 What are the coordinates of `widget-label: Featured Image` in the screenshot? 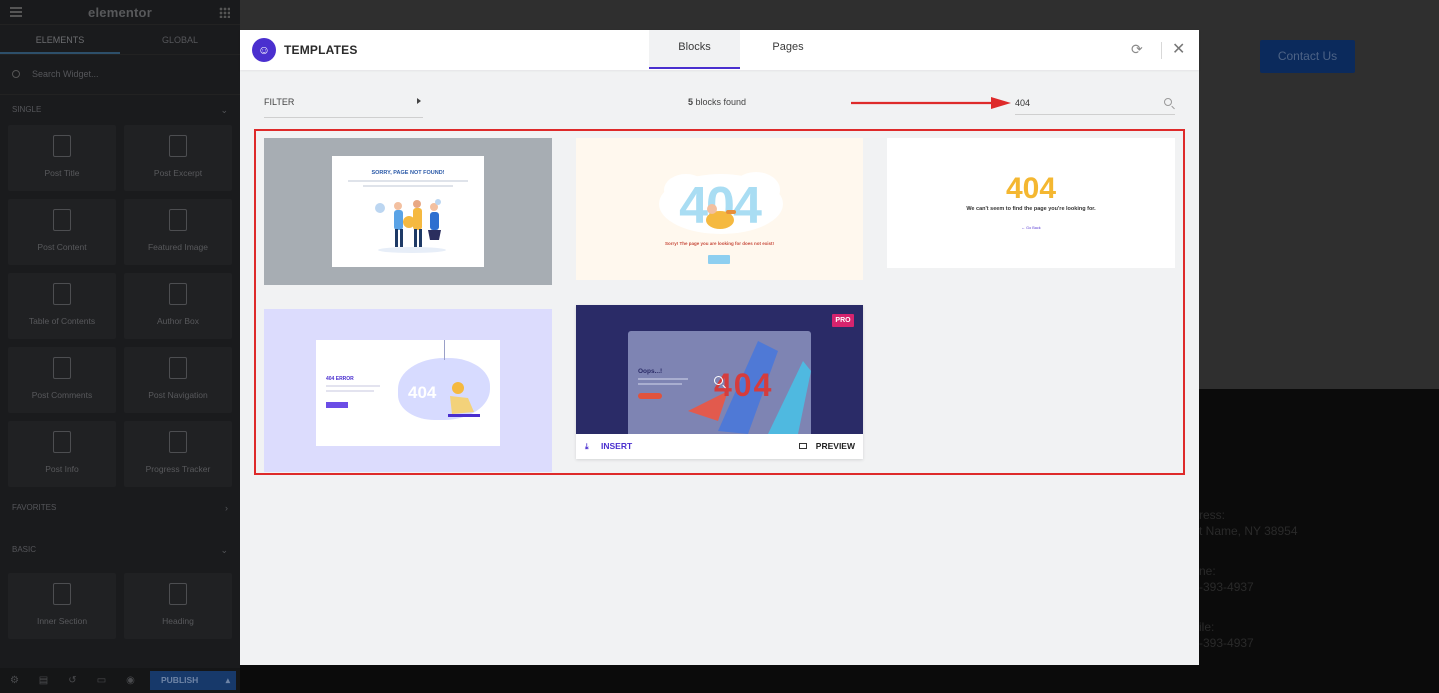 It's located at (177, 247).